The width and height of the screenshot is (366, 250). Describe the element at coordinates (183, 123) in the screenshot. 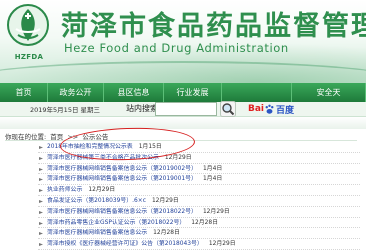

I see `decorative-band` at that location.